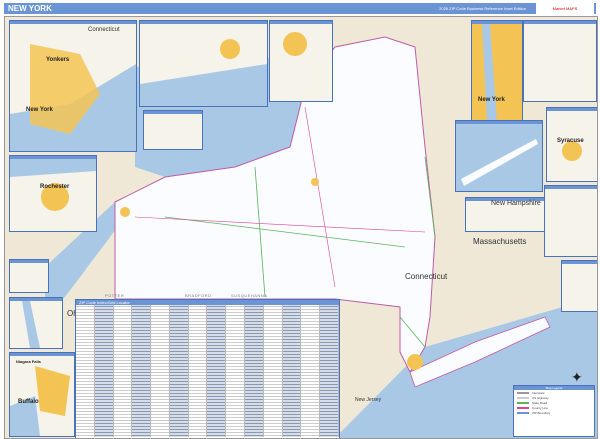 Image resolution: width=600 pixels, height=439 pixels. Describe the element at coordinates (104, 30) in the screenshot. I see `label-connecticut-inset: Connecticut` at that location.